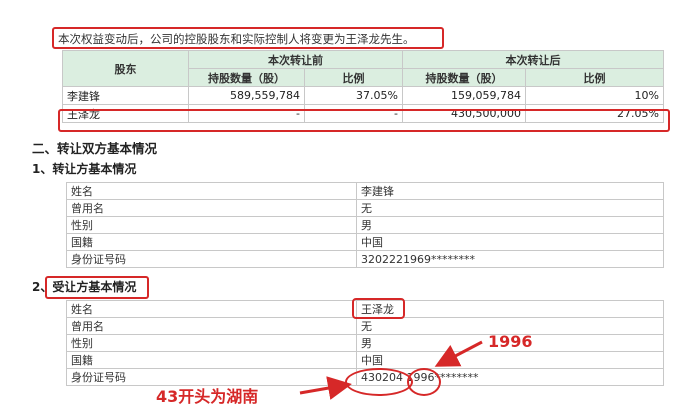  Describe the element at coordinates (391, 370) in the screenshot. I see `annotation-arrows` at that location.